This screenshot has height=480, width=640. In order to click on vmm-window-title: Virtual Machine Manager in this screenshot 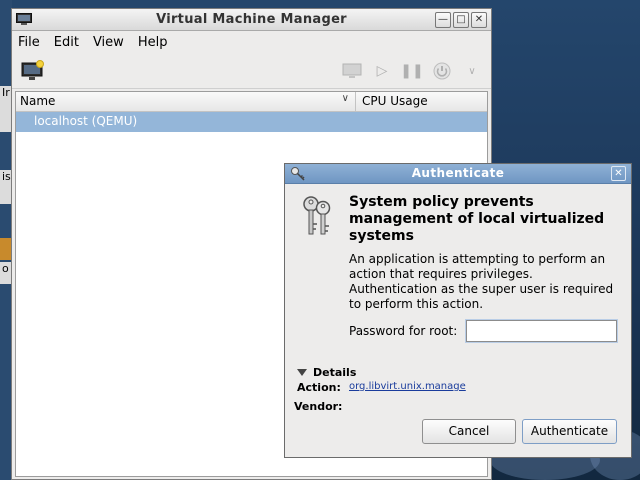, I will do `click(251, 19)`.